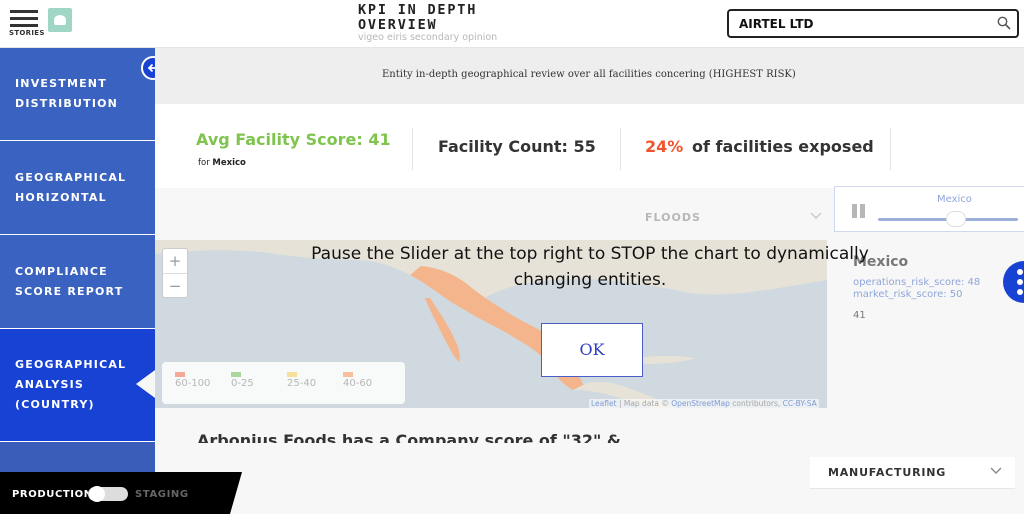 The image size is (1024, 514). I want to click on hazard-dropdown: FLOODS, so click(673, 217).